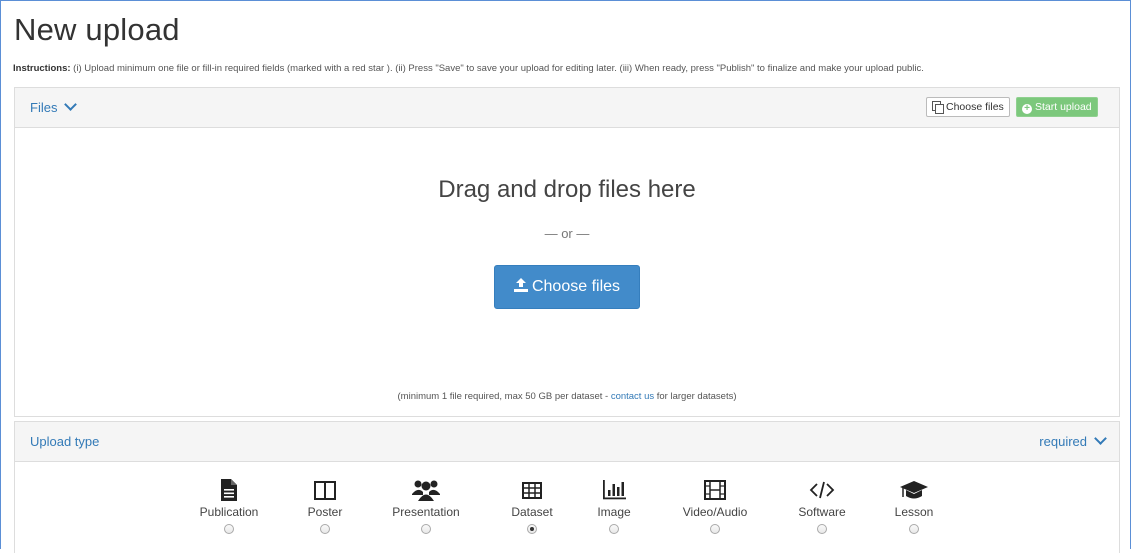 This screenshot has height=558, width=1133. Describe the element at coordinates (1063, 441) in the screenshot. I see `required-label: required` at that location.